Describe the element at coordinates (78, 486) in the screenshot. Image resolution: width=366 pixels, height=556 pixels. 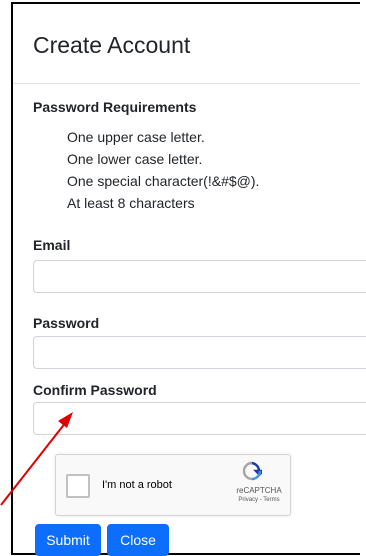
I see `recaptcha-checkbox` at that location.